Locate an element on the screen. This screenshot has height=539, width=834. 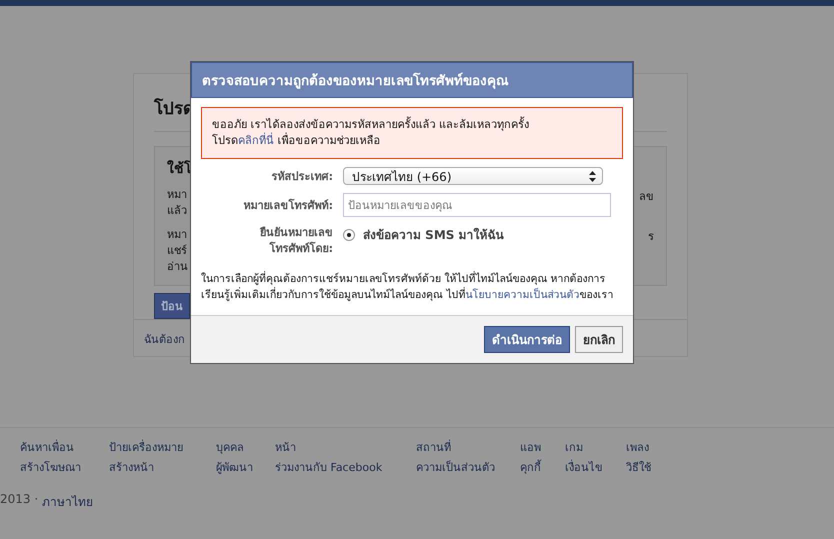
footer-link: ร่วมงานกับ Facebook is located at coordinates (345, 468).